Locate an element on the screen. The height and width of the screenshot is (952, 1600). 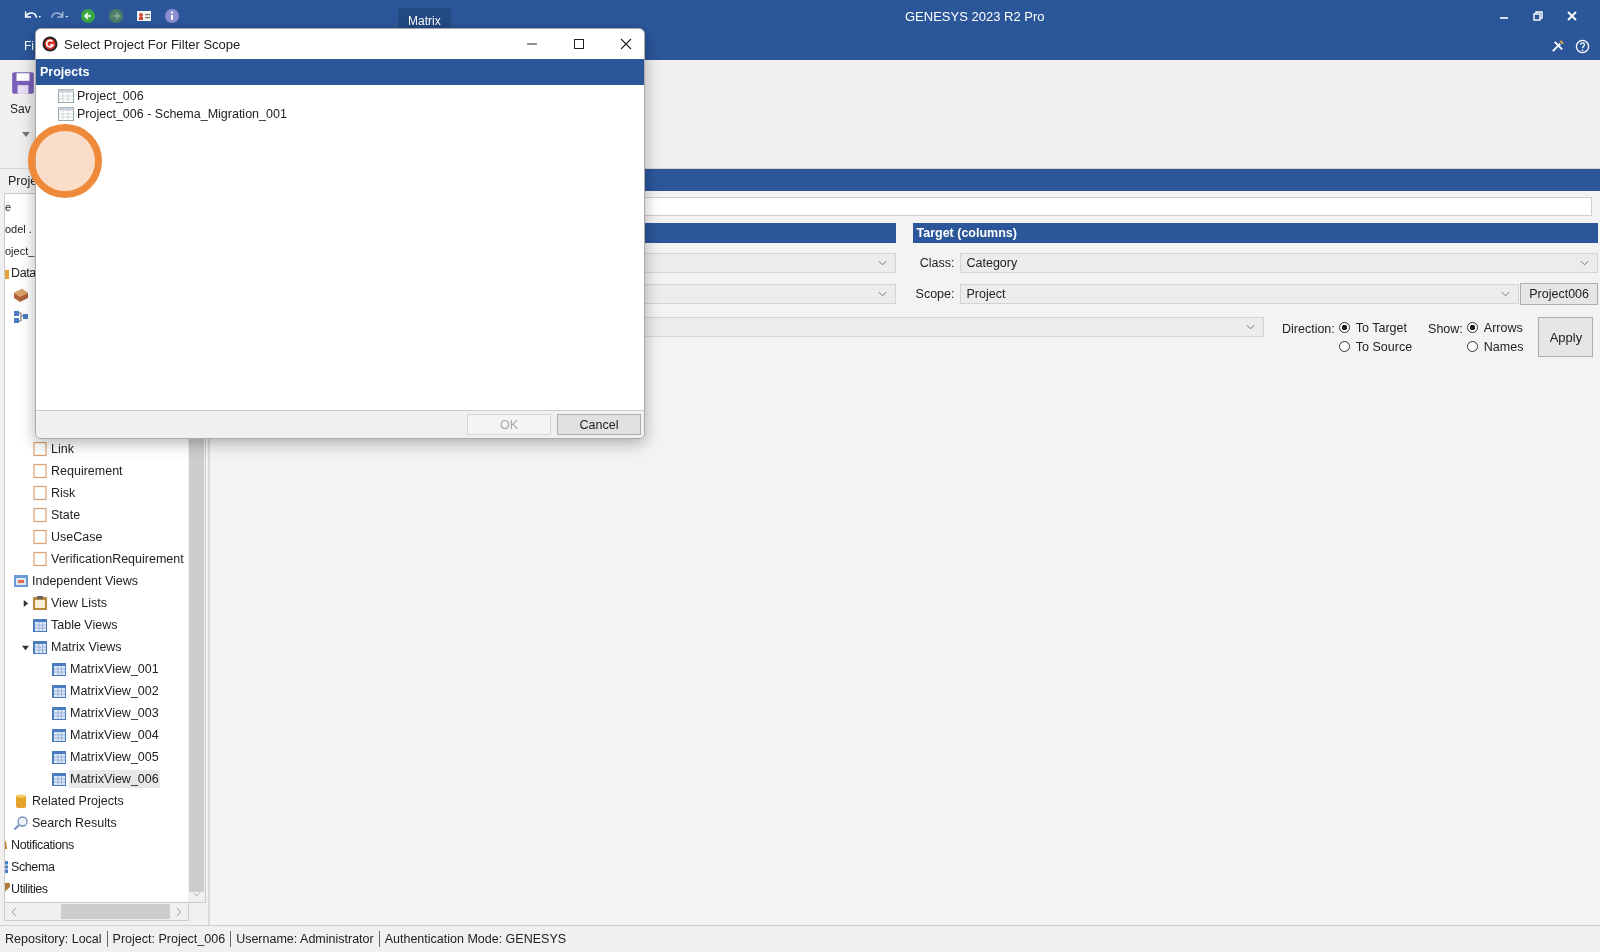
dropdown-caret-icon is located at coordinates (26, 134).